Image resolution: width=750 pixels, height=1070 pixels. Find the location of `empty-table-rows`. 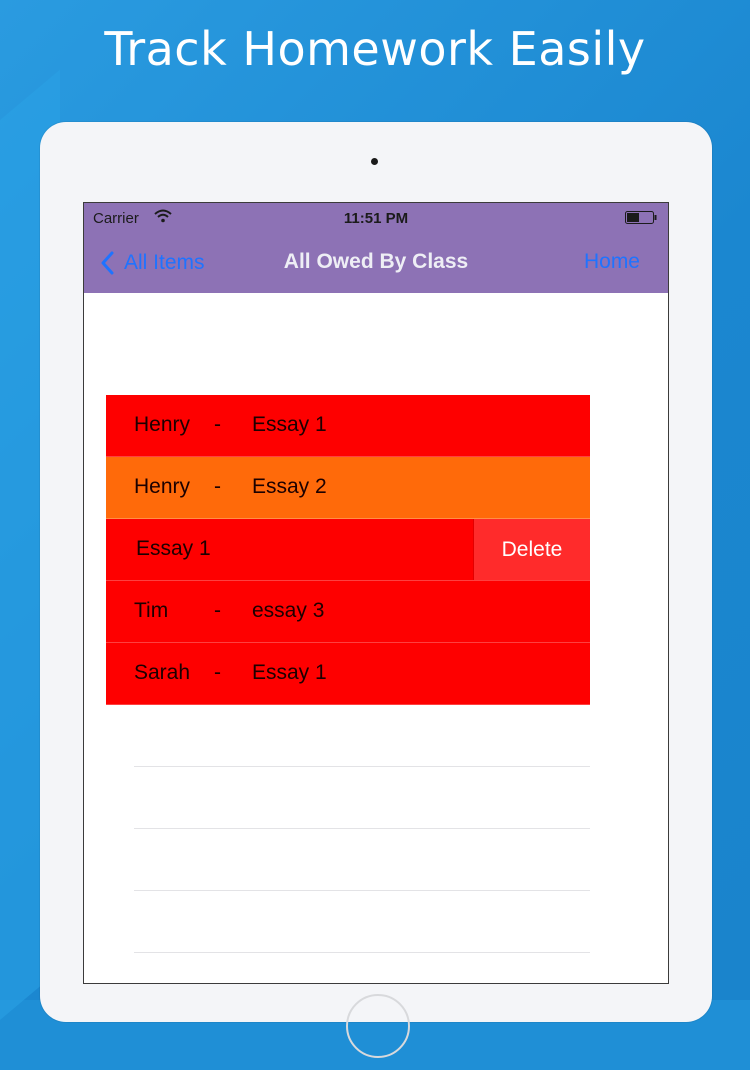

empty-table-rows is located at coordinates (362, 829).